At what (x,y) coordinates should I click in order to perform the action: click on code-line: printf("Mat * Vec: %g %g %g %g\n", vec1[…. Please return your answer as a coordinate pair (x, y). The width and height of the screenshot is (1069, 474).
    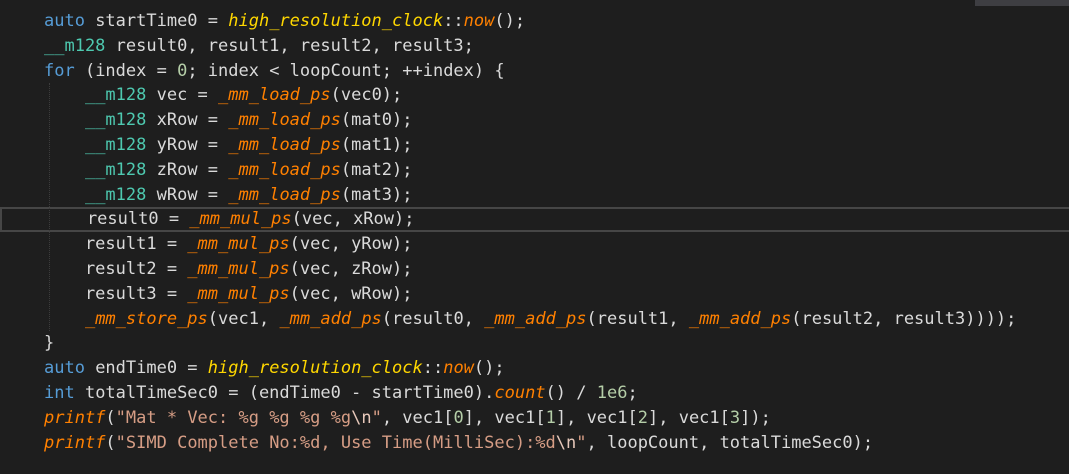
    Looking at the image, I should click on (534, 418).